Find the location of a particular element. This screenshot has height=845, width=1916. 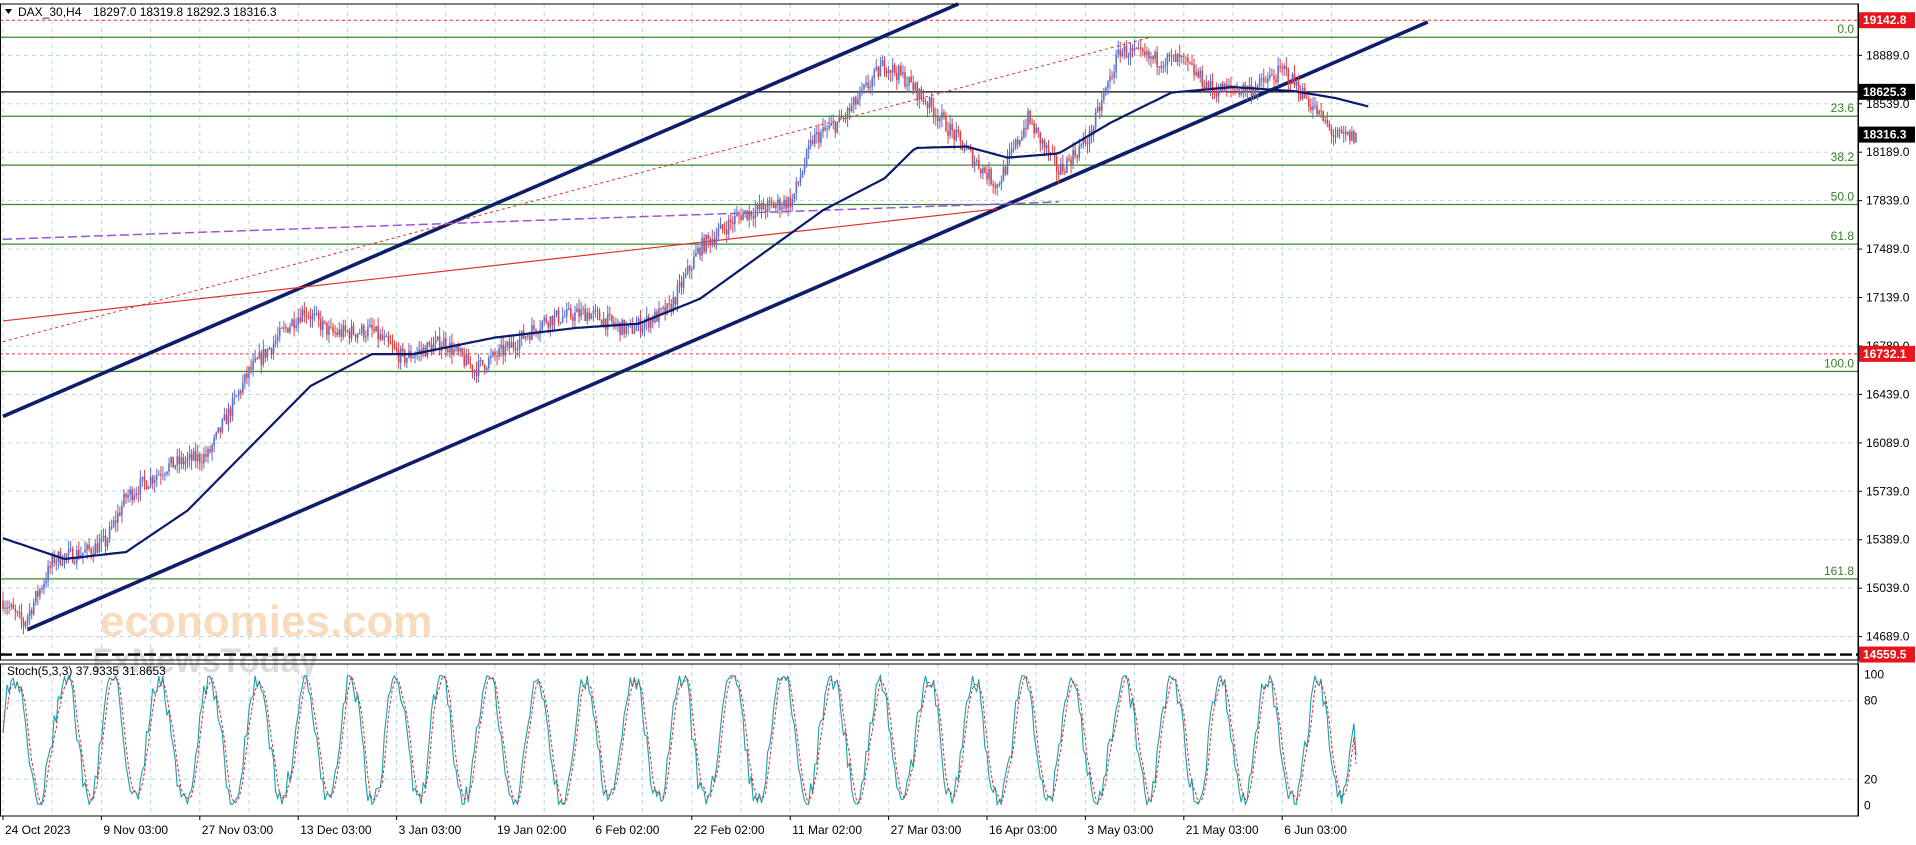

y-tick-label: 17489.0 is located at coordinates (1888, 249).